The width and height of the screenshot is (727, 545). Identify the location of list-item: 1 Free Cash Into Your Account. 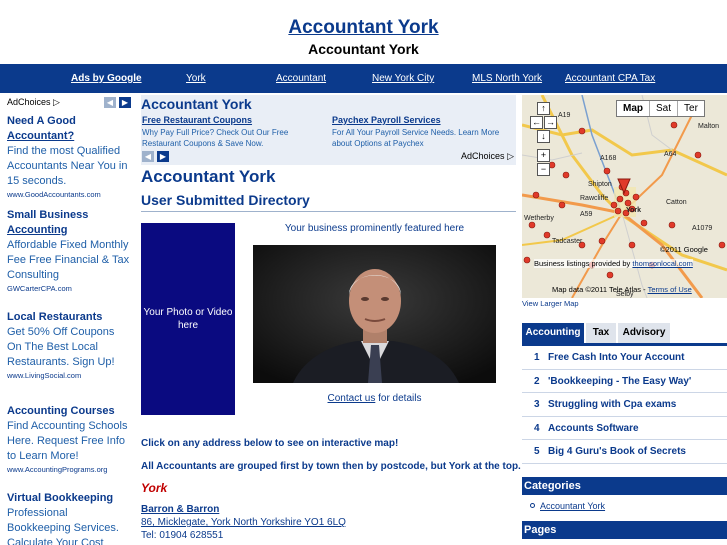
(624, 358).